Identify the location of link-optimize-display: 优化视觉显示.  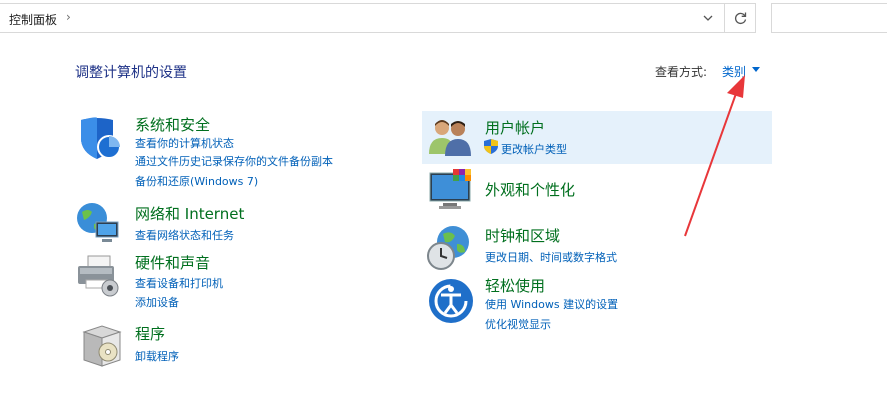
(518, 324).